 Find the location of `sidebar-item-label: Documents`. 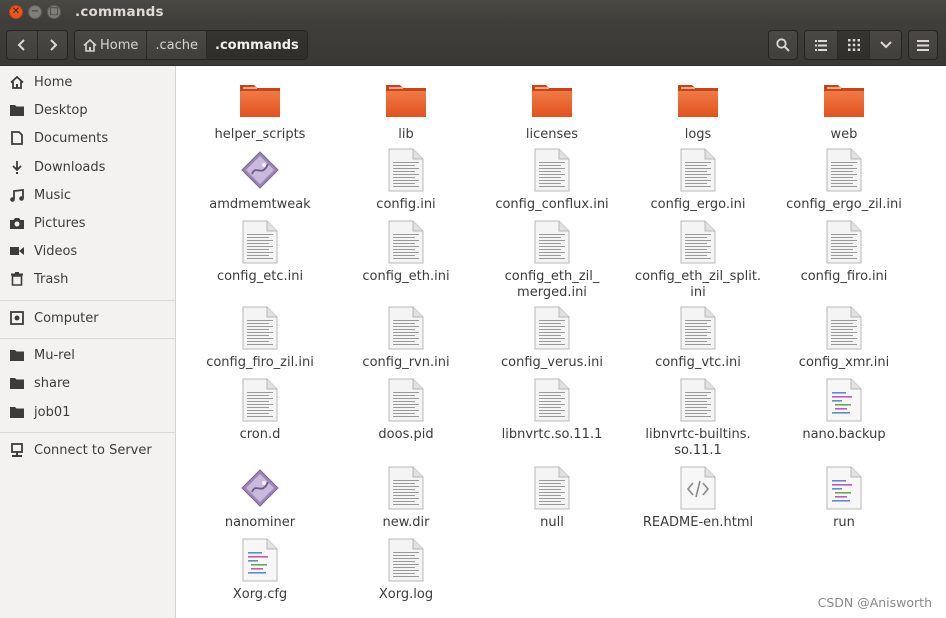

sidebar-item-label: Documents is located at coordinates (71, 138).